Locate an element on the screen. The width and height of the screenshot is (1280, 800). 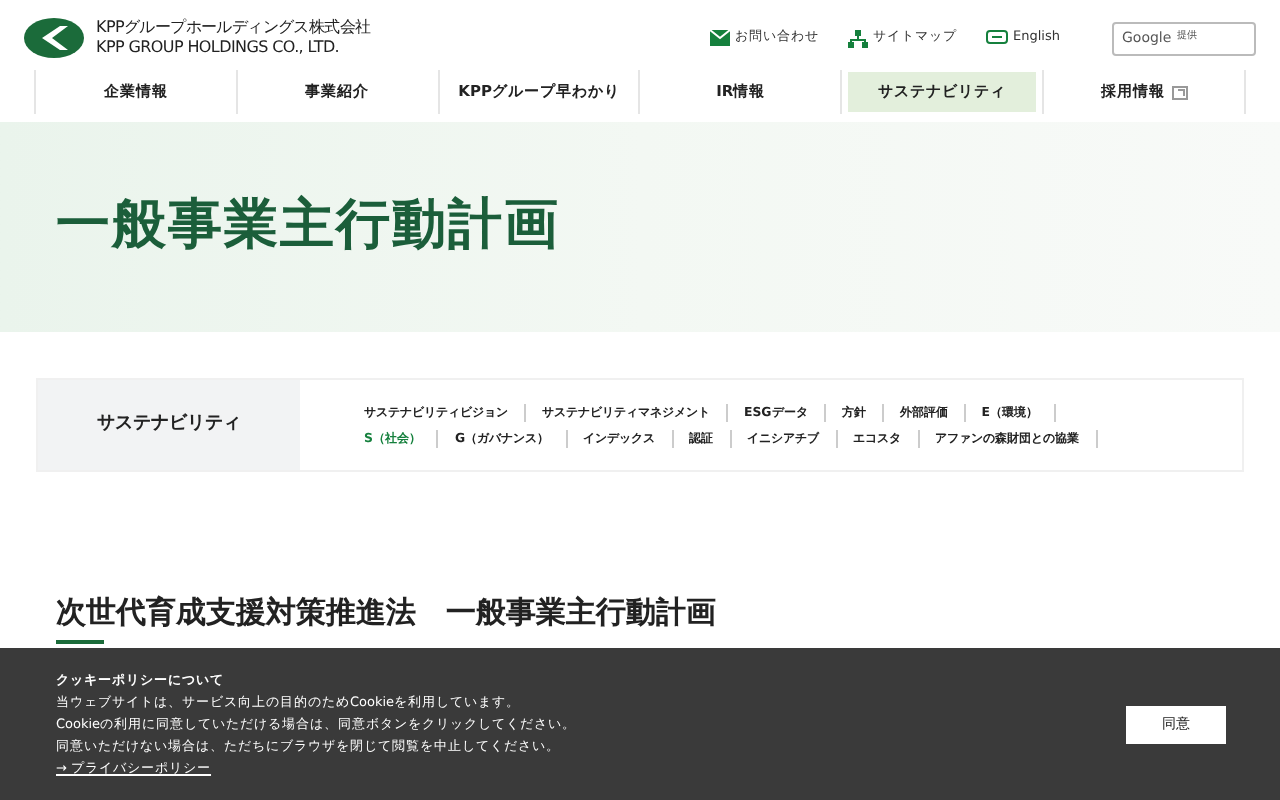
company-name-japanese: KPPグループホールディングス株式会社 is located at coordinates (233, 28).